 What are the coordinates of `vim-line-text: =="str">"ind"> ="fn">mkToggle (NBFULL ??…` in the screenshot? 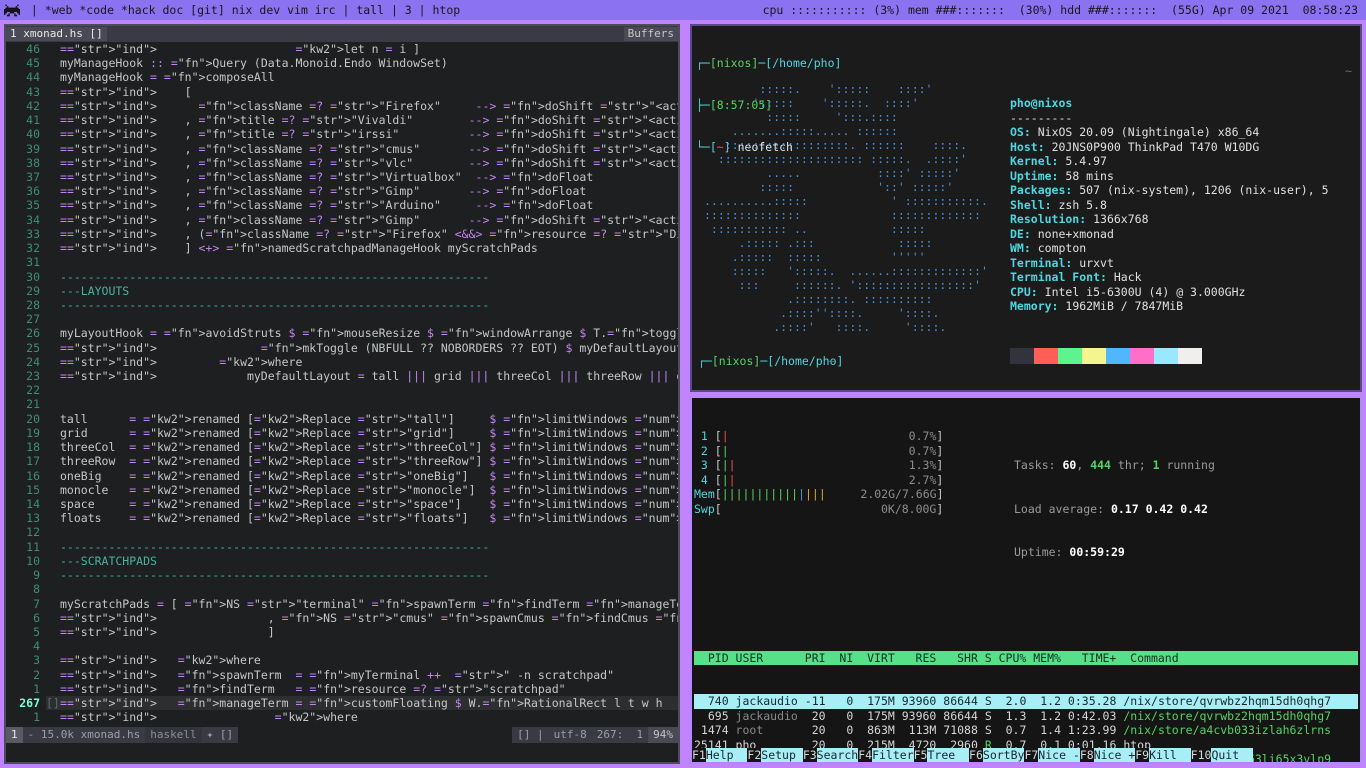 It's located at (369, 347).